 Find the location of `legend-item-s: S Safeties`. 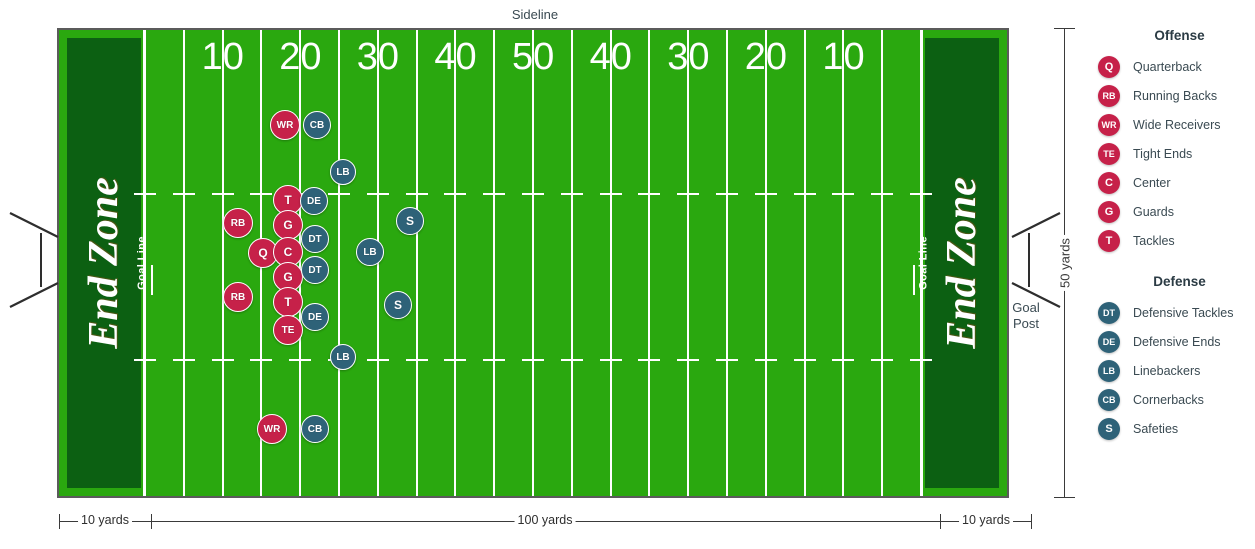

legend-item-s: S Safeties is located at coordinates (1176, 428).